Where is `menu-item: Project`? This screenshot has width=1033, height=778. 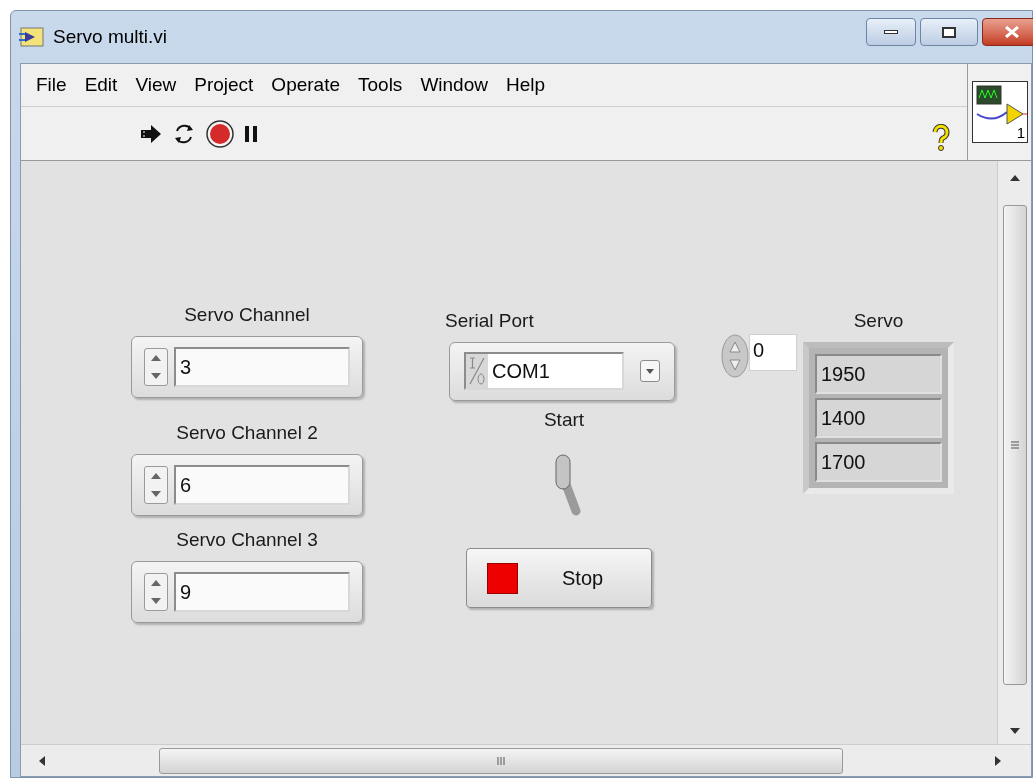 menu-item: Project is located at coordinates (224, 85).